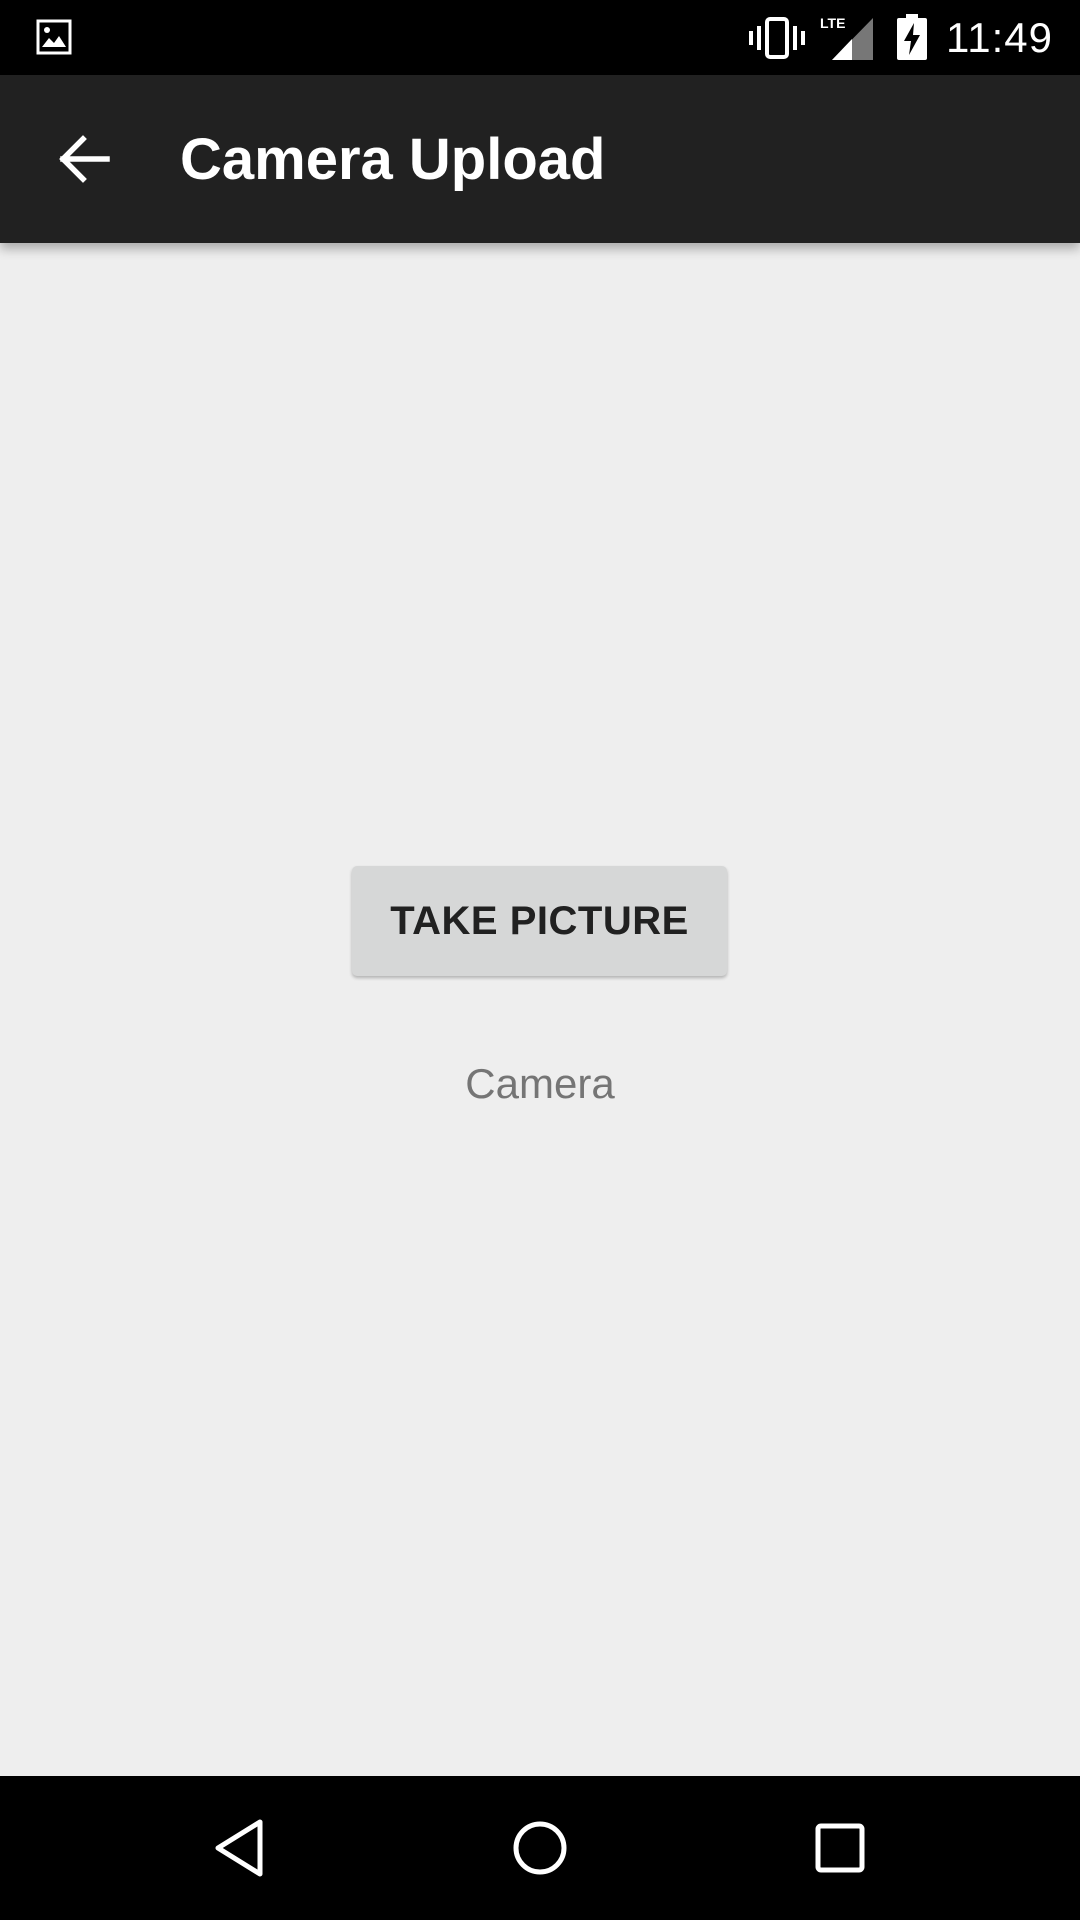 This screenshot has width=1080, height=1920. Describe the element at coordinates (777, 38) in the screenshot. I see `vibrate-icon` at that location.